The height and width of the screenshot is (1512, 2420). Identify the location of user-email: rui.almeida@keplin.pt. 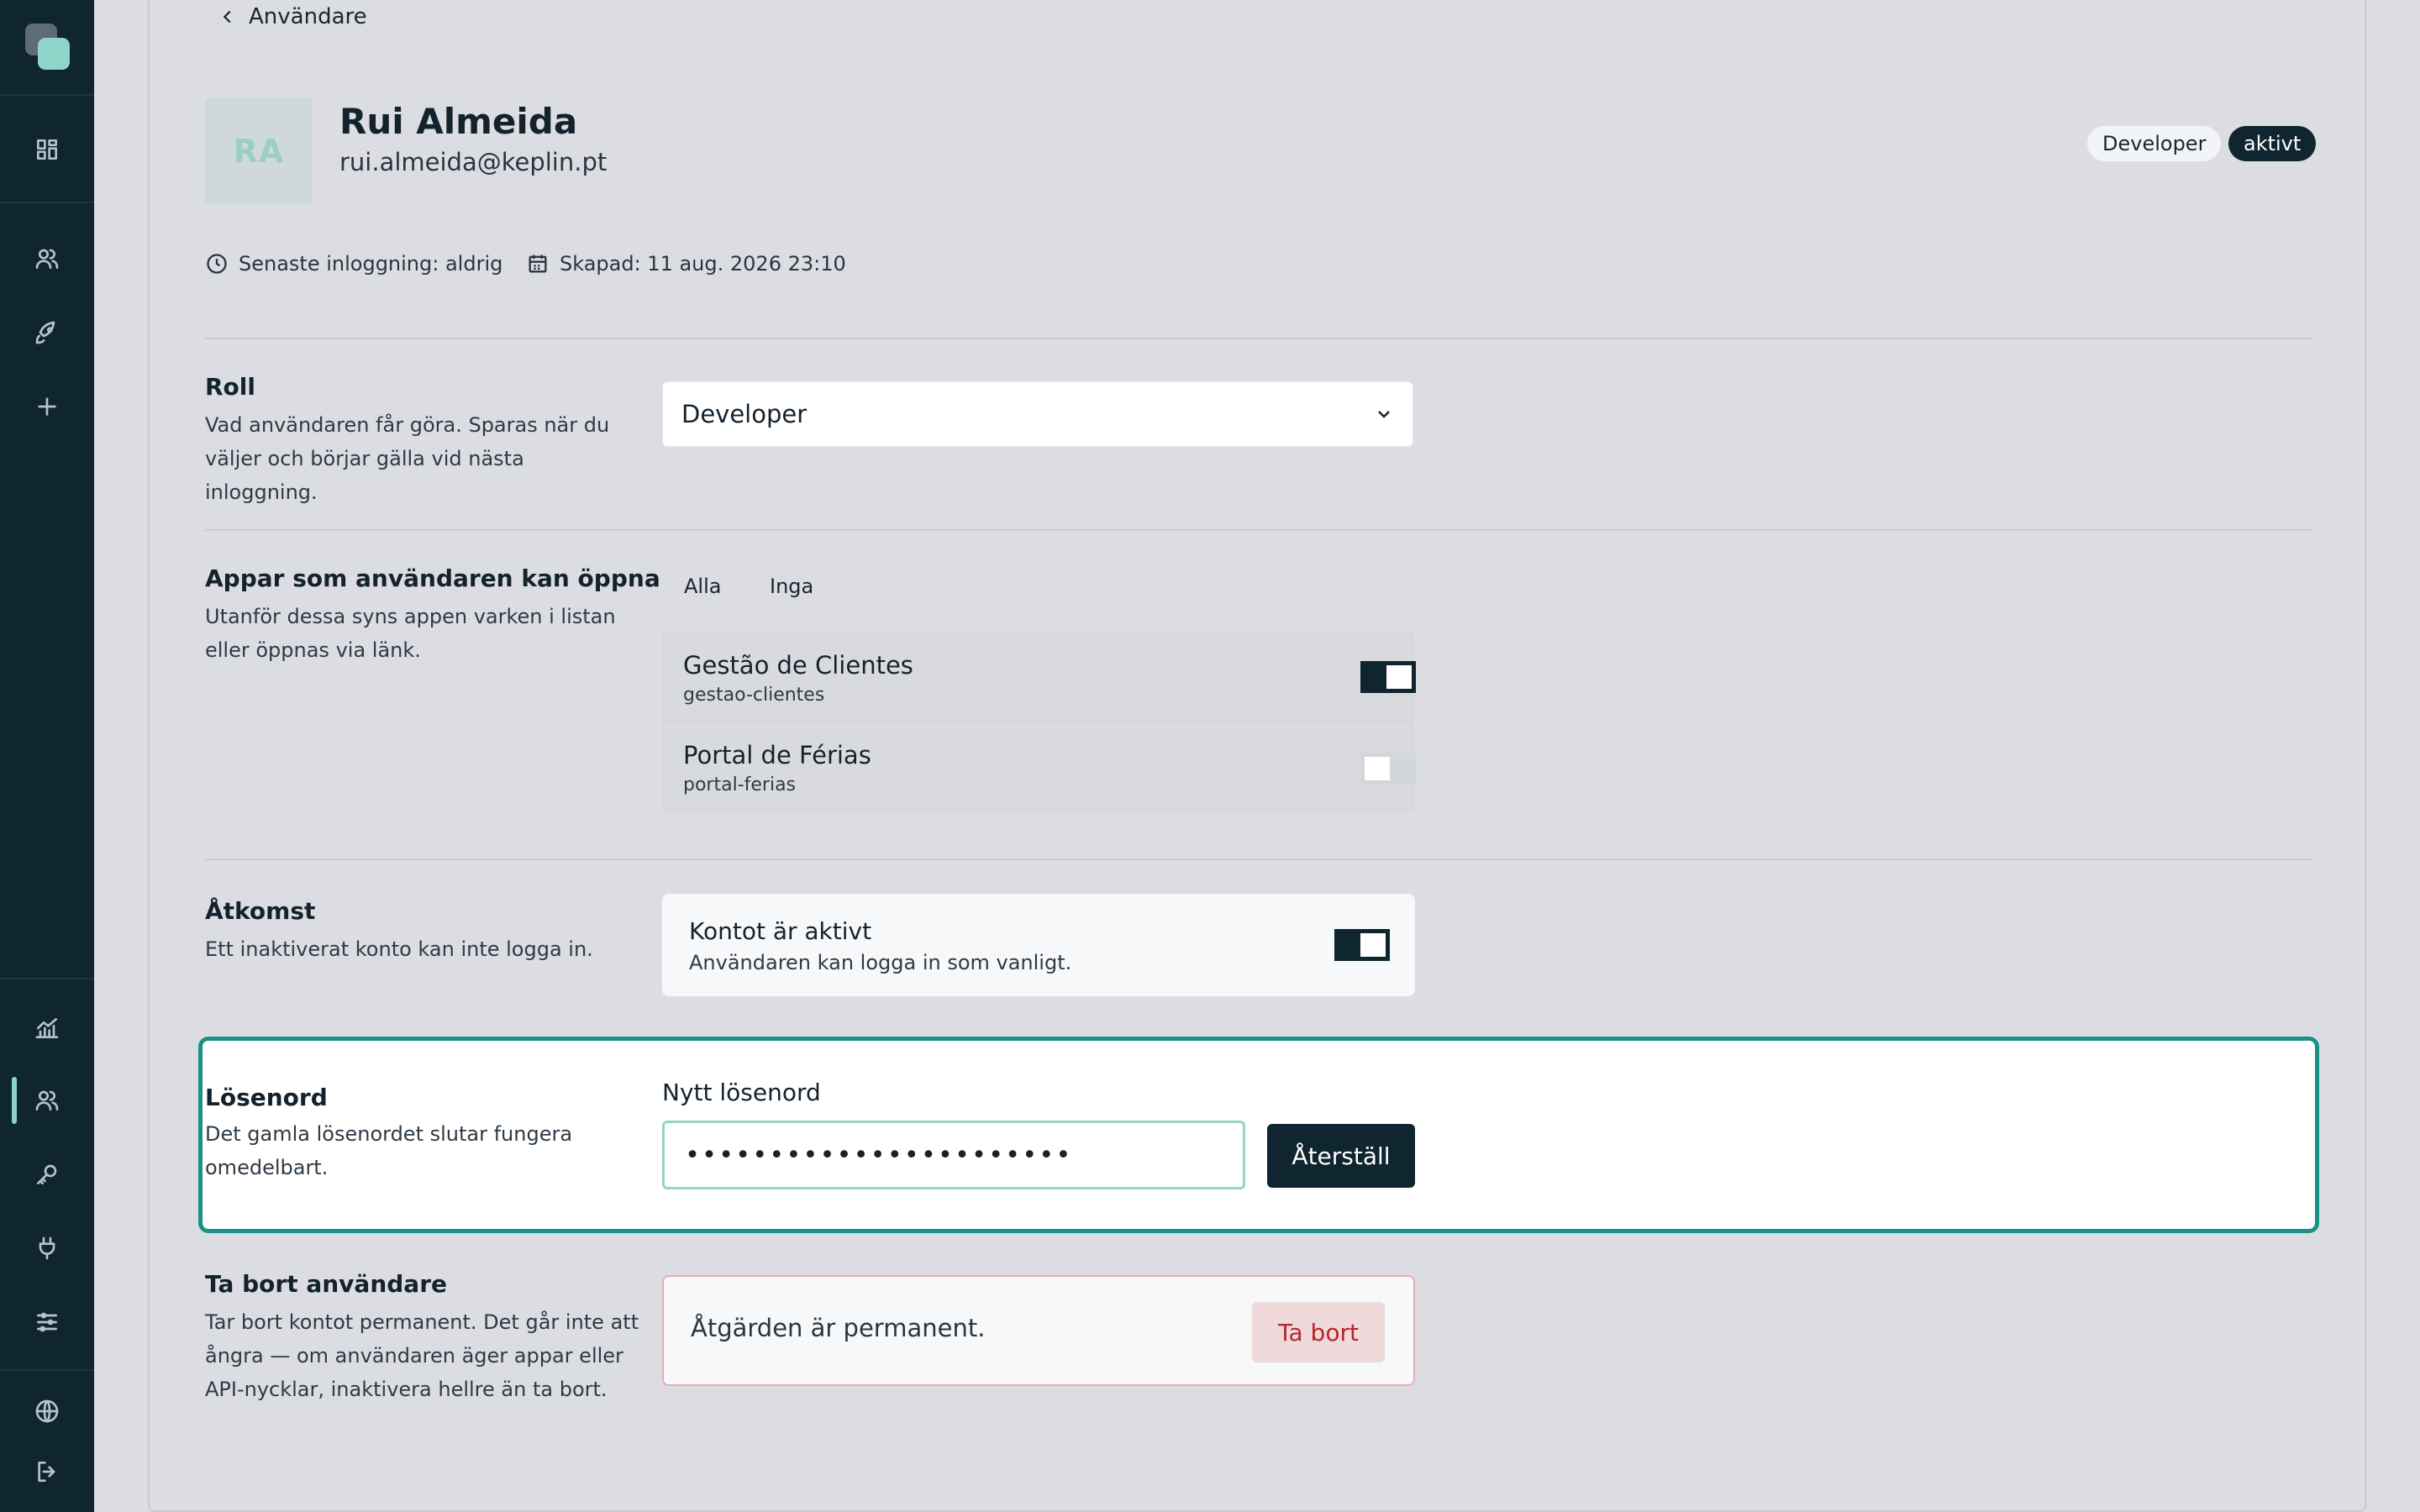
(473, 162).